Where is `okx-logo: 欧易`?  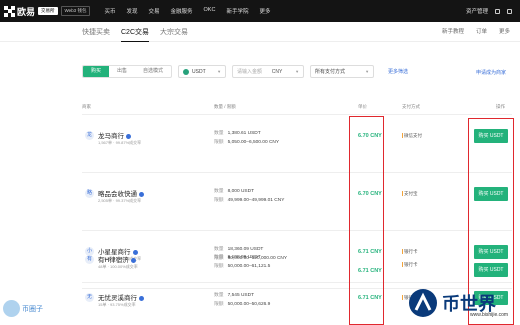 okx-logo: 欧易 is located at coordinates (19, 11).